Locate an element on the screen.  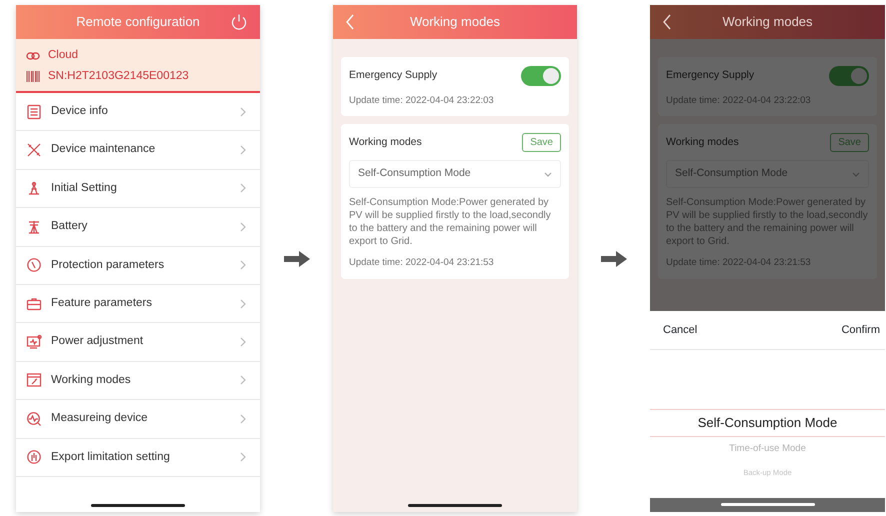
tower-icon is located at coordinates (34, 188).